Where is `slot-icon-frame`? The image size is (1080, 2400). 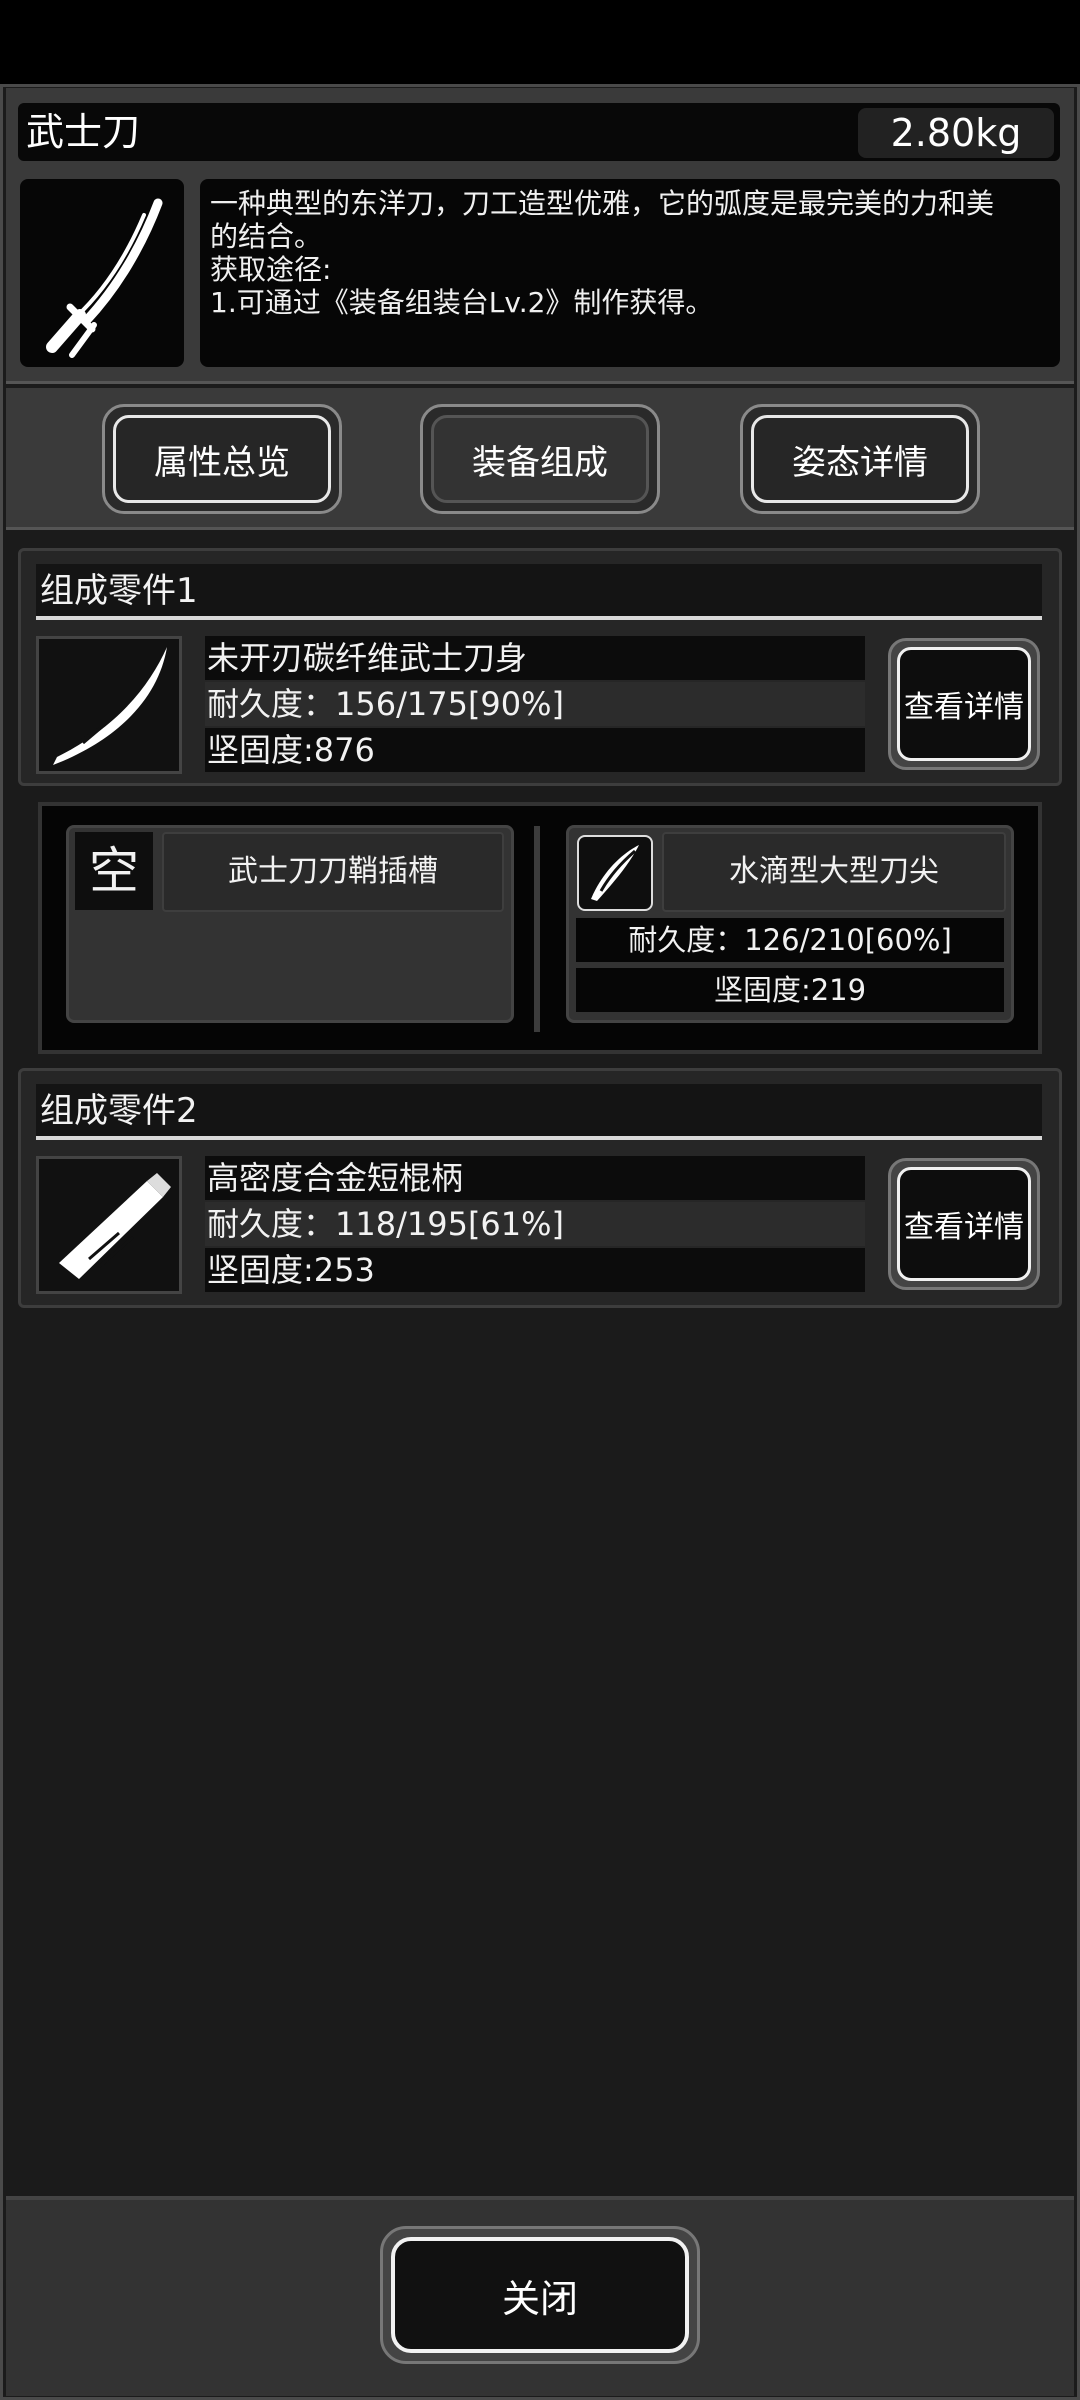 slot-icon-frame is located at coordinates (615, 873).